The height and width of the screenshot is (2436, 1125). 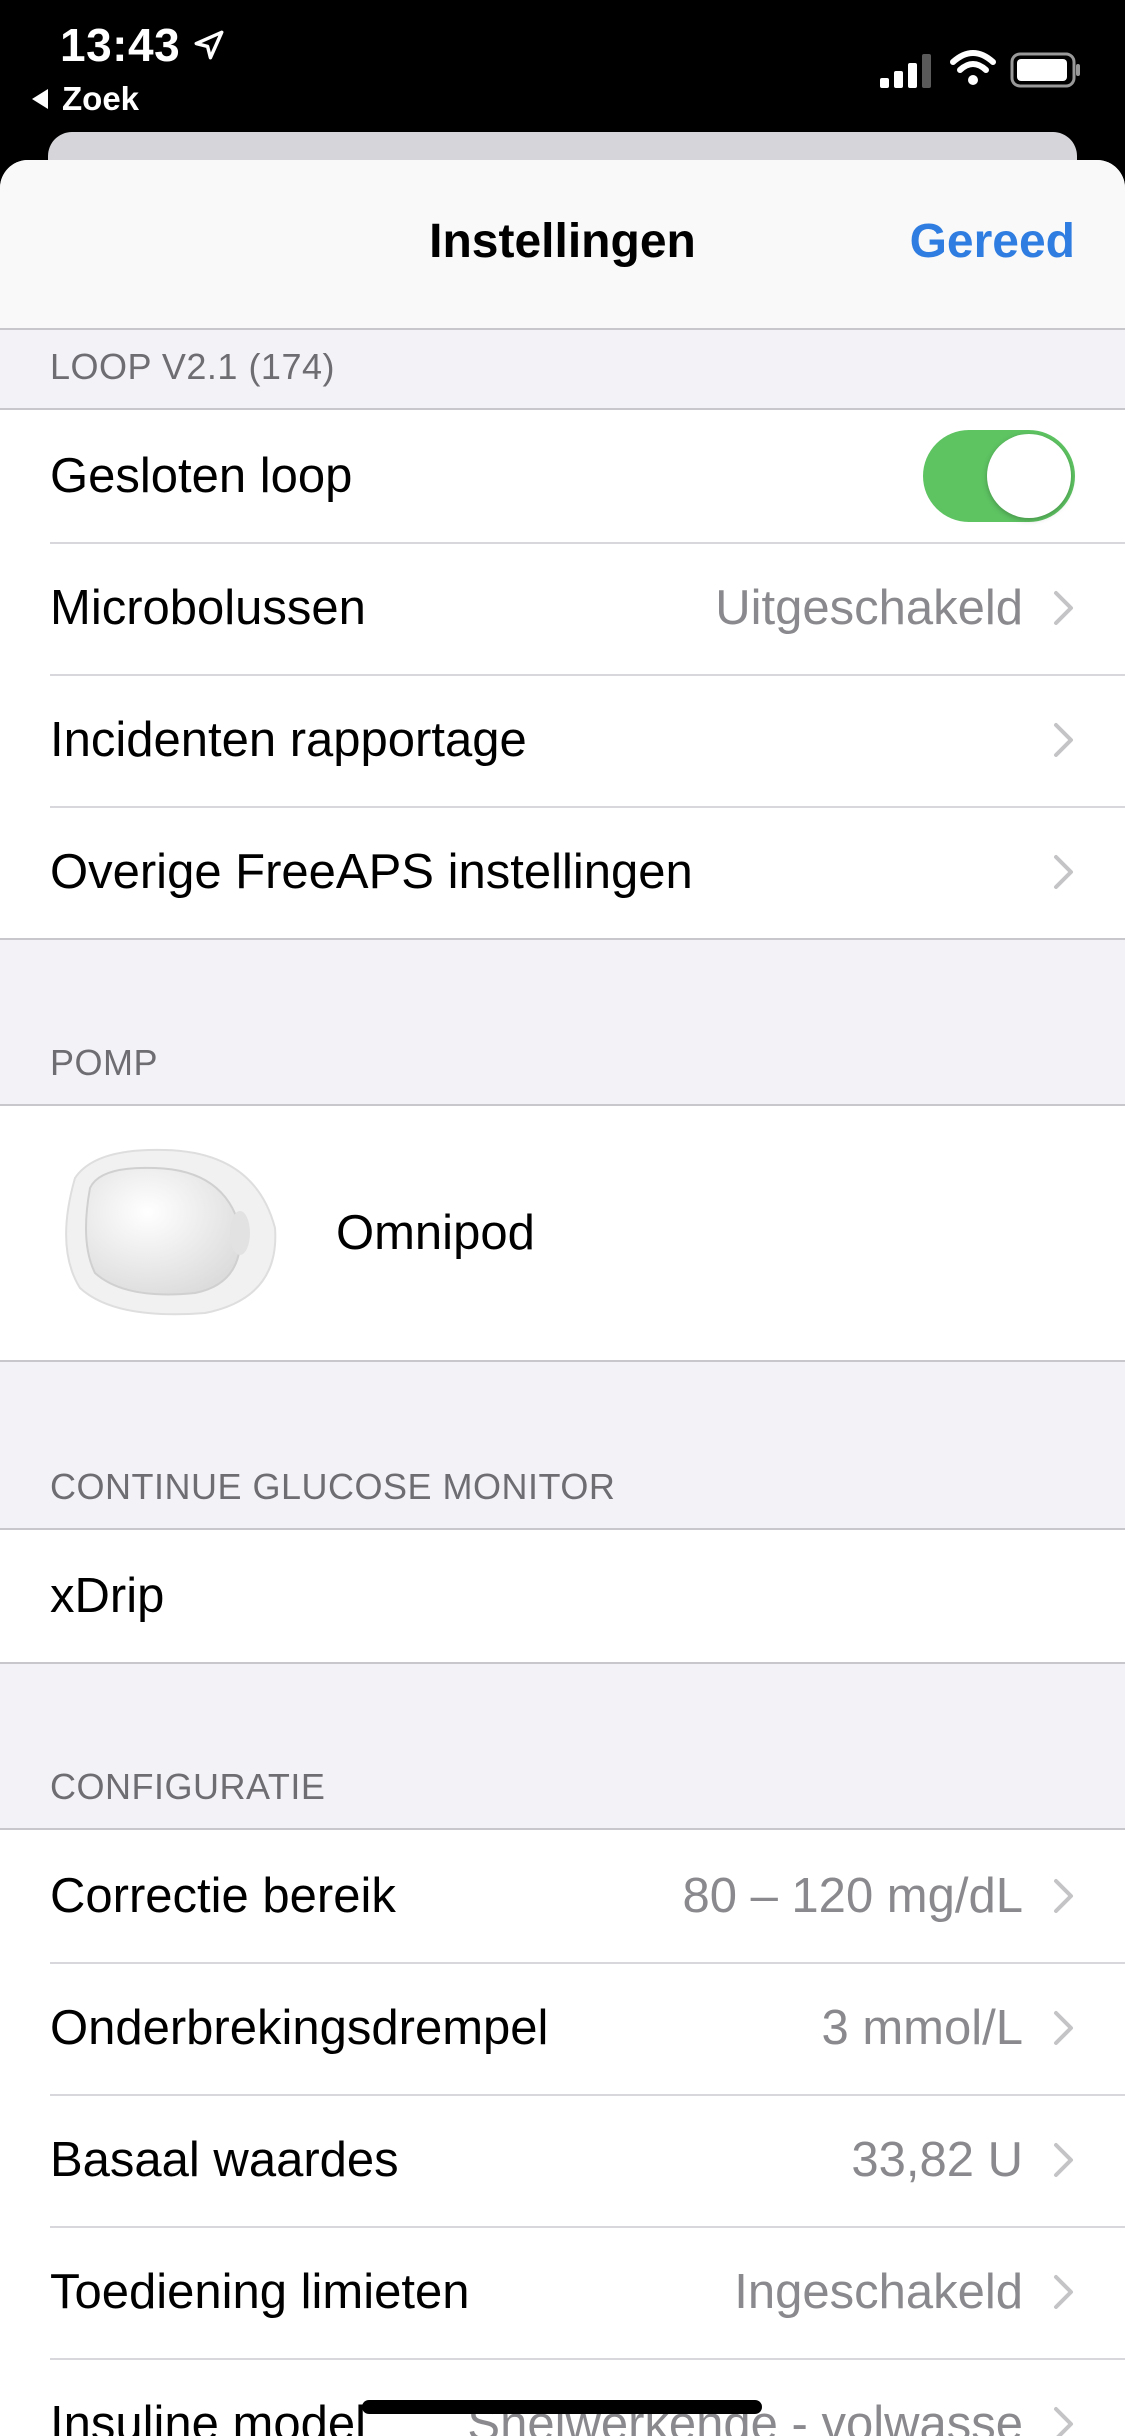 What do you see at coordinates (201, 476) in the screenshot?
I see `closed-loop-label: Gesloten loop` at bounding box center [201, 476].